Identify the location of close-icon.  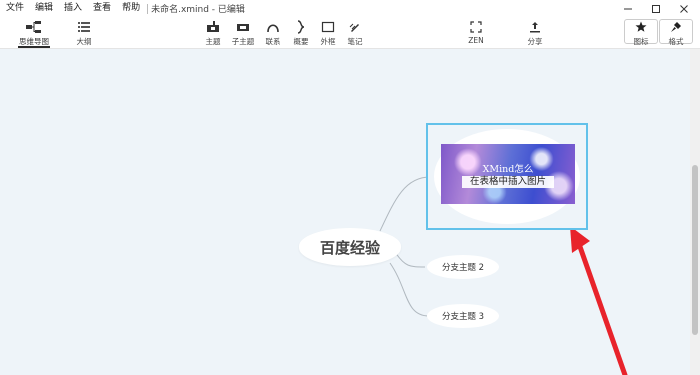
(684, 8).